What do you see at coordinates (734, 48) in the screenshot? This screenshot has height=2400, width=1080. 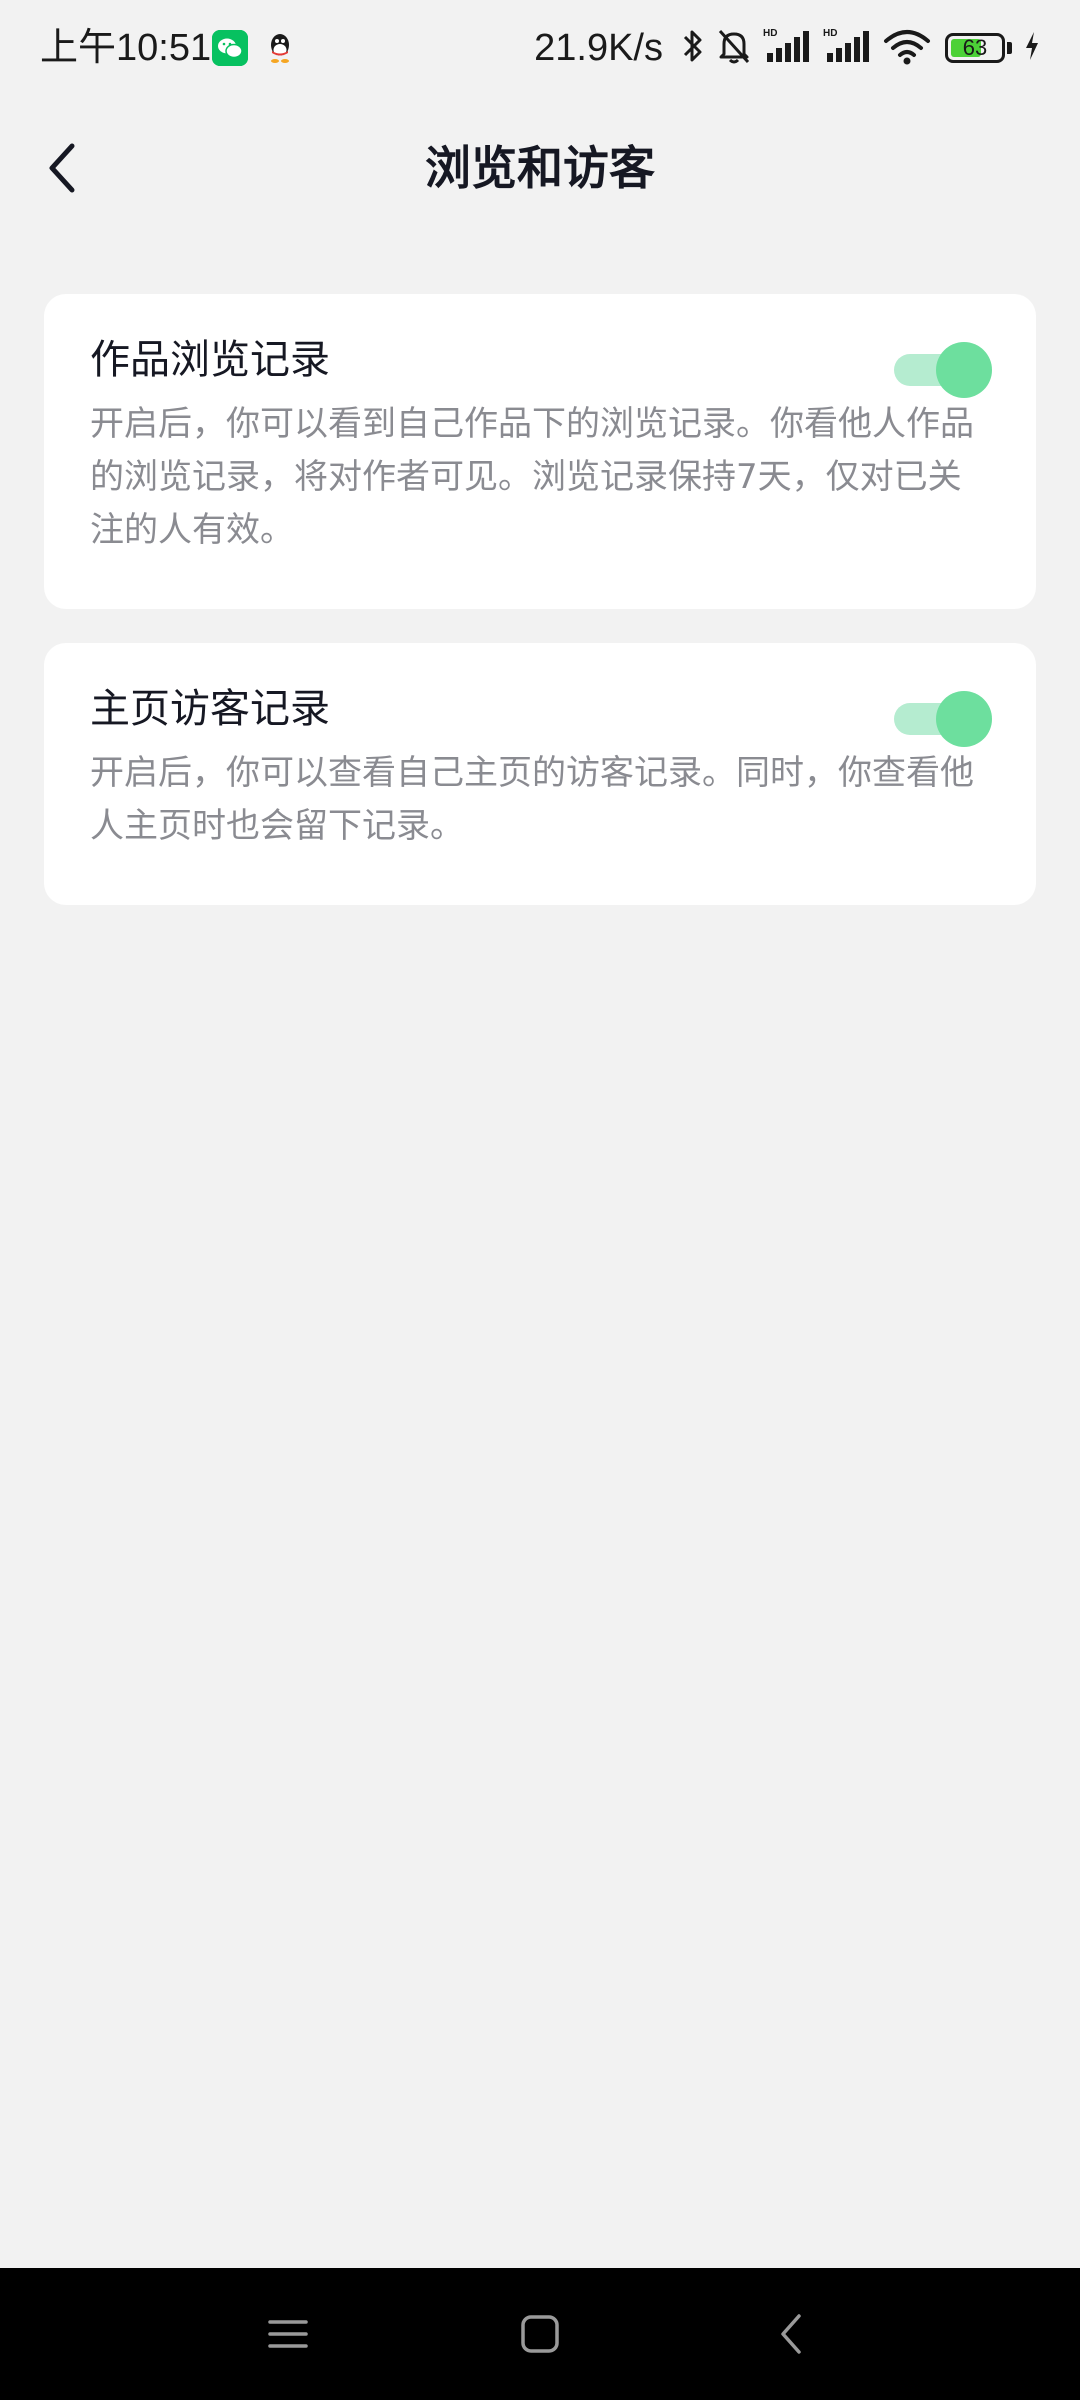 I see `mute-bell-icon` at bounding box center [734, 48].